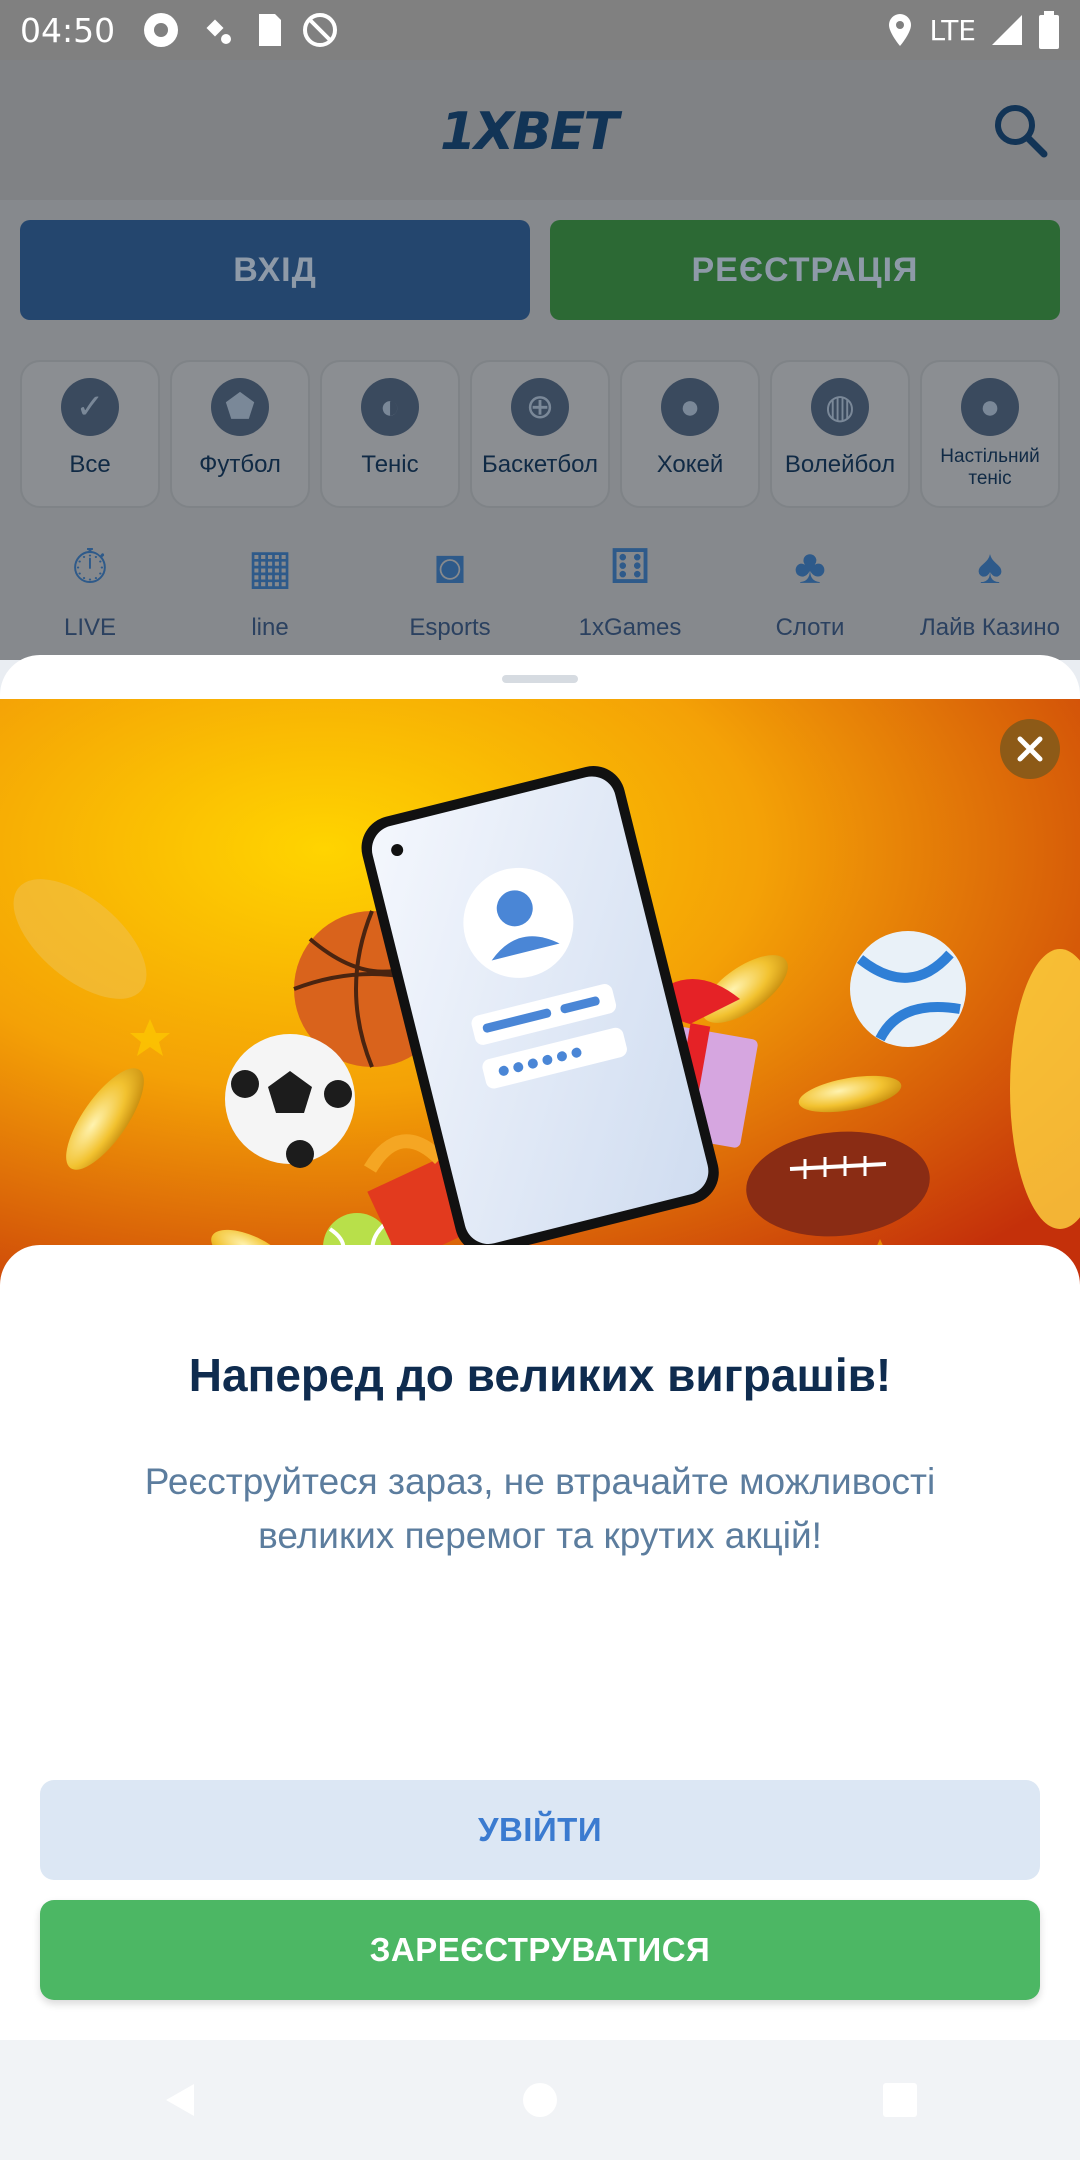 The image size is (1080, 2160). What do you see at coordinates (990, 627) in the screenshot?
I see `category-label: Лайв Казино` at bounding box center [990, 627].